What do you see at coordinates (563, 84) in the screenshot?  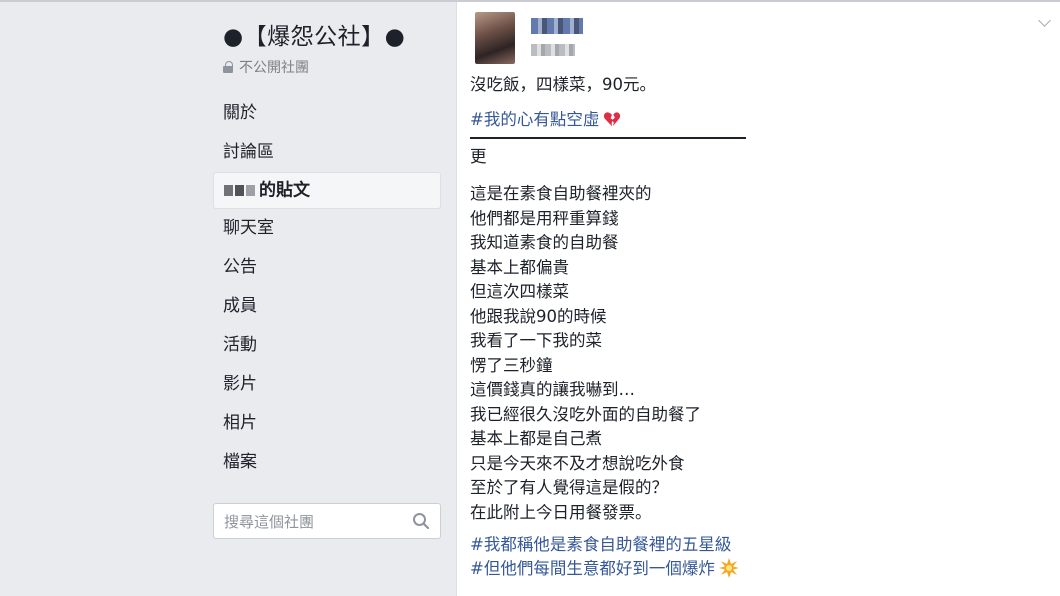 I see `post-first-line: 沒吃飯，四樣菜，90元。` at bounding box center [563, 84].